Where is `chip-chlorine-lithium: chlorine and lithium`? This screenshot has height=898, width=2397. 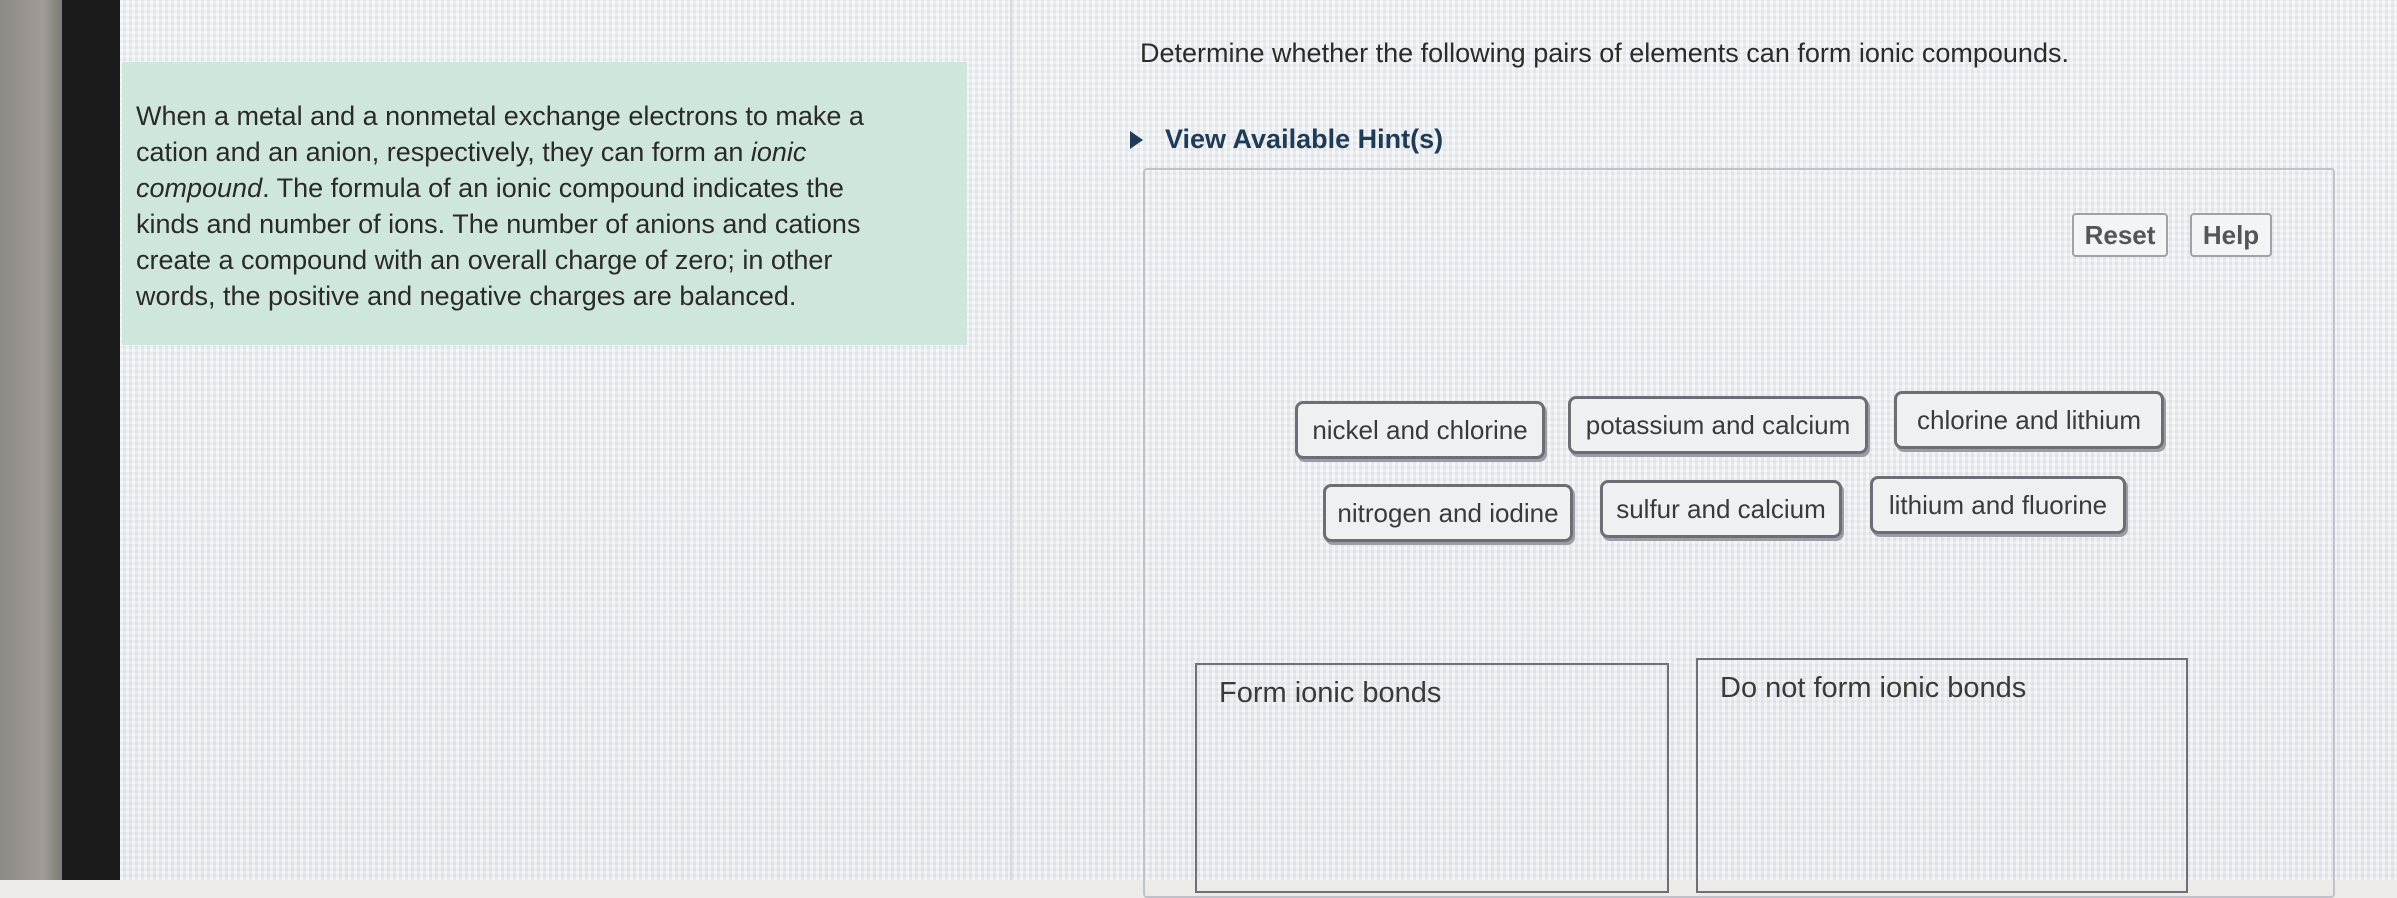
chip-chlorine-lithium: chlorine and lithium is located at coordinates (2029, 420).